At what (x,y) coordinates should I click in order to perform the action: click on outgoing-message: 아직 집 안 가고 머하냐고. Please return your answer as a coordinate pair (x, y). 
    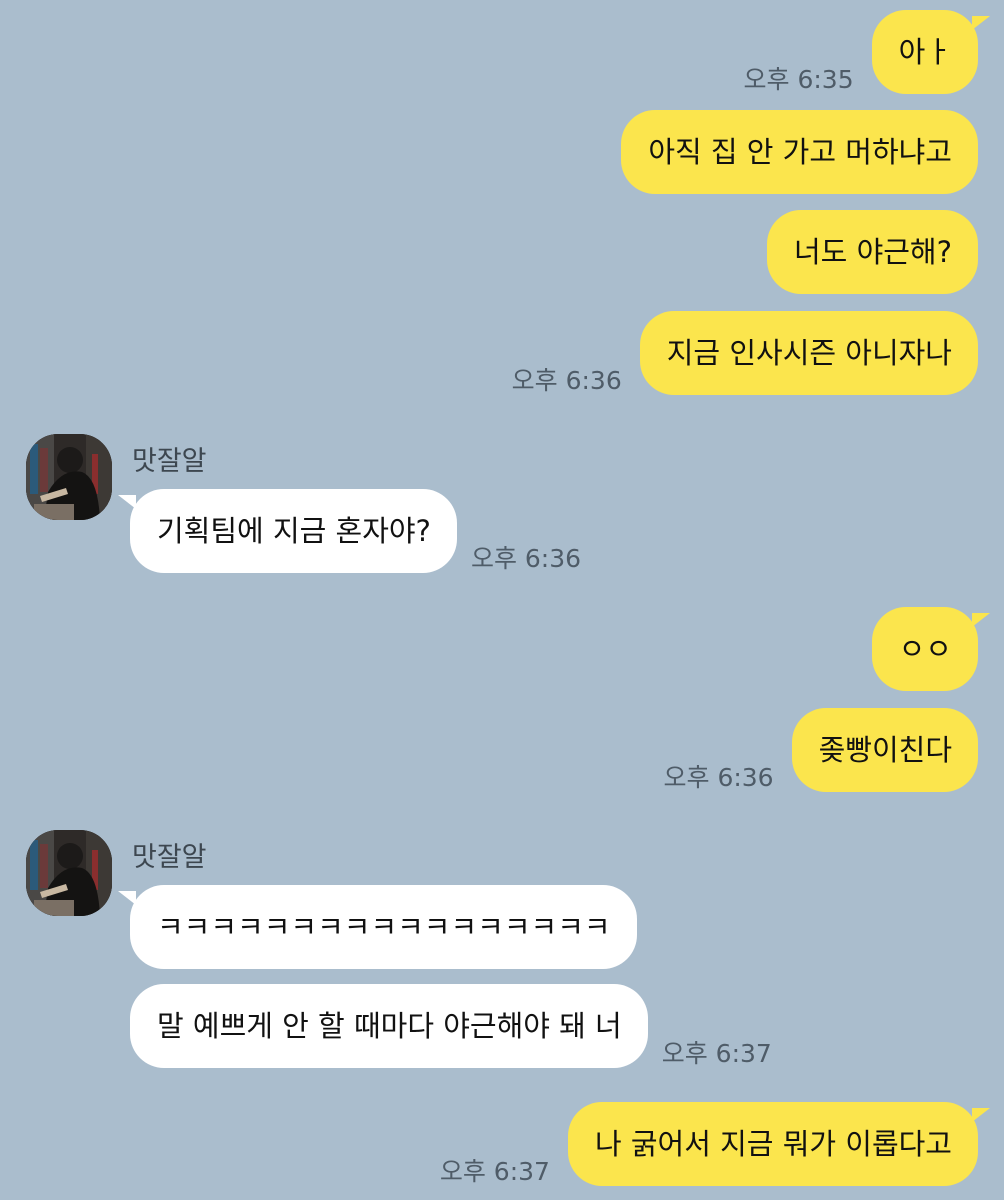
    Looking at the image, I should click on (790, 152).